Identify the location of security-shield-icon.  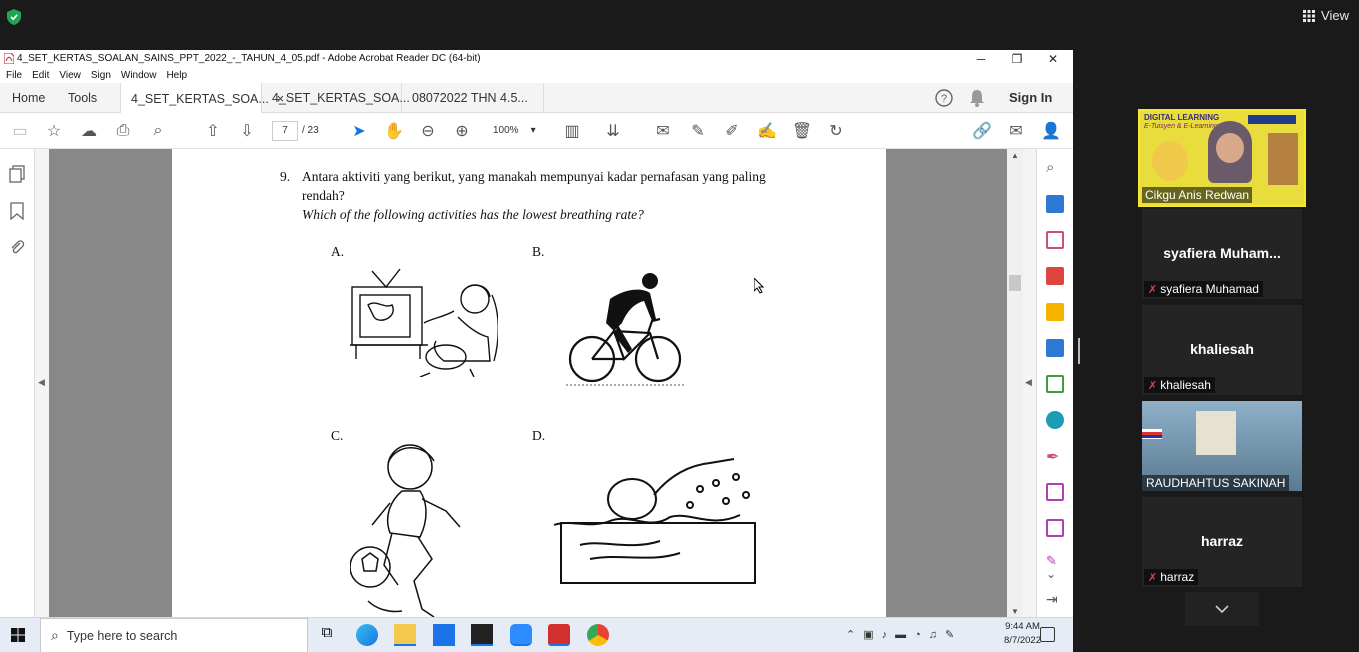
(14, 17).